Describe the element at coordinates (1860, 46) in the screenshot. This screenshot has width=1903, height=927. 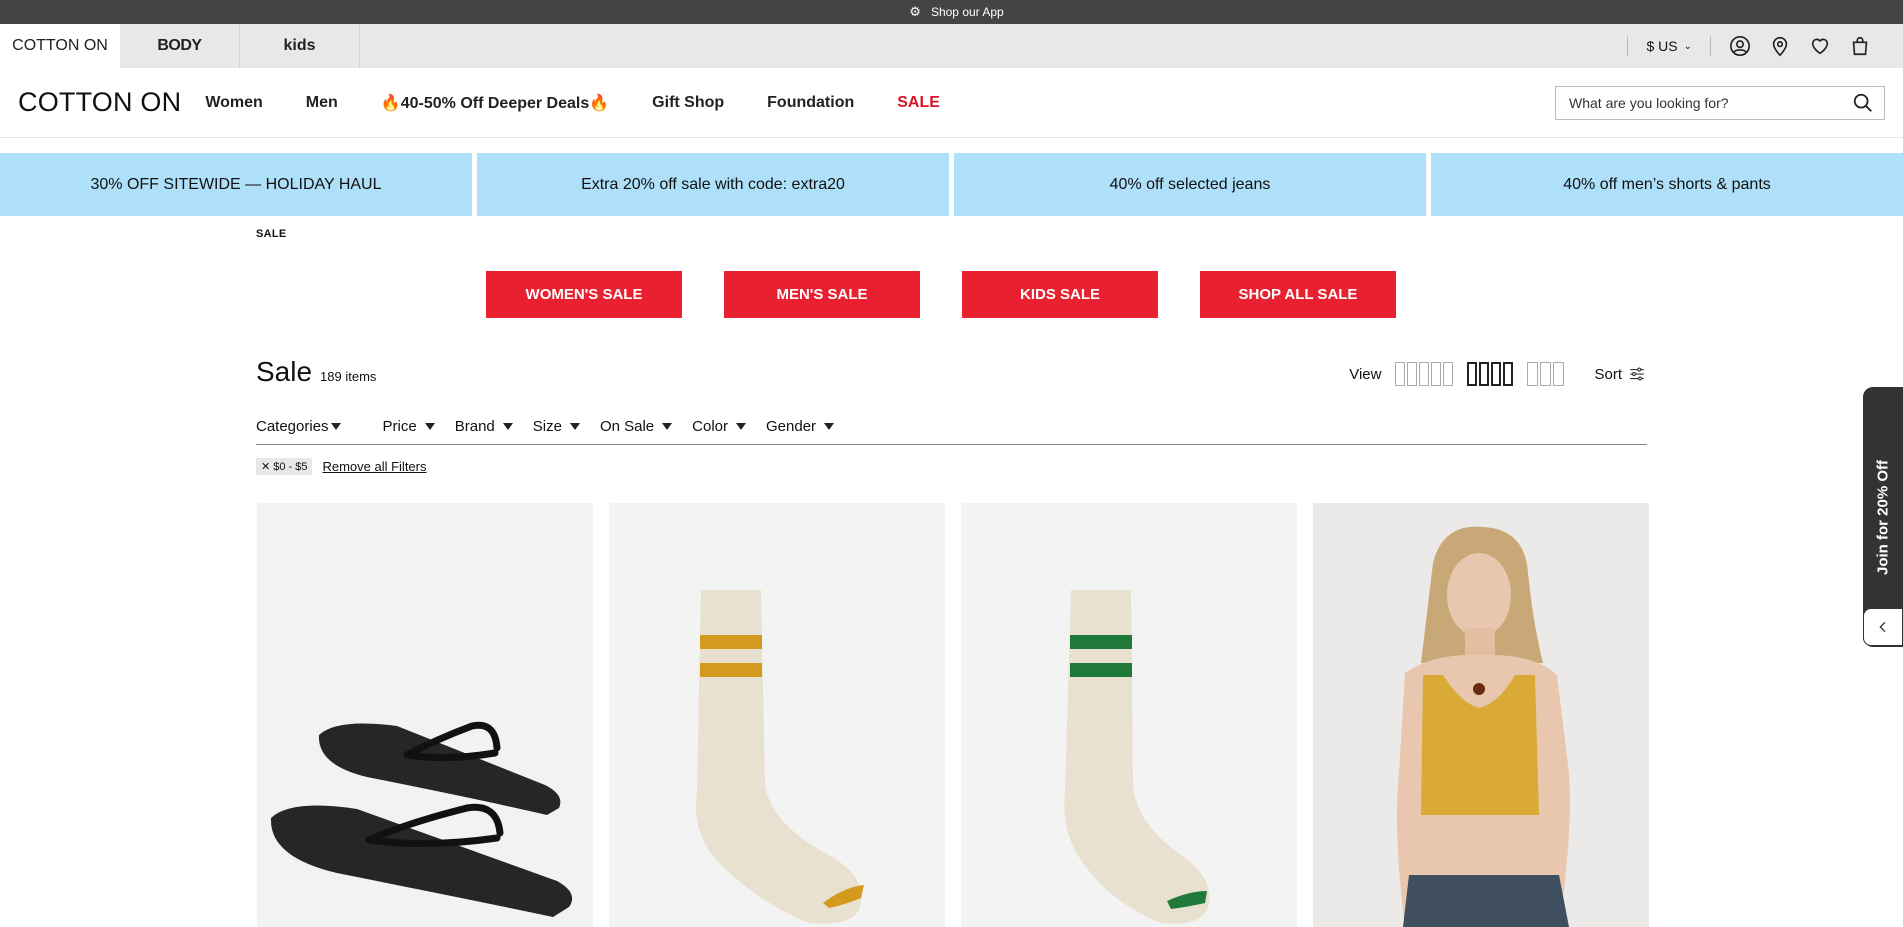
I see `bag-icon` at that location.